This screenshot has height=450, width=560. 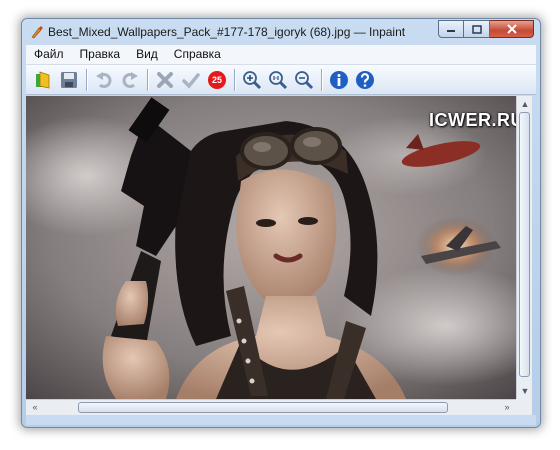 I want to click on zoom-out-icon, so click(x=304, y=79).